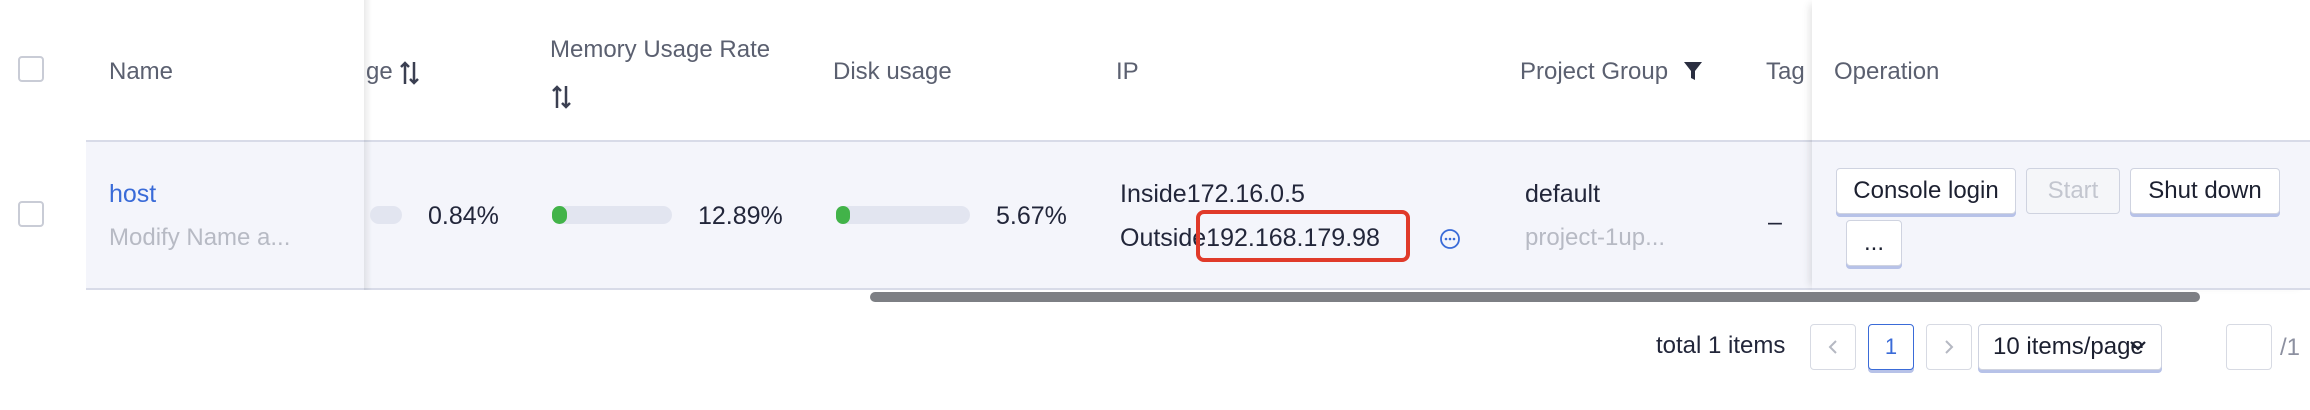 The width and height of the screenshot is (2310, 410). What do you see at coordinates (1785, 71) in the screenshot?
I see `column-header-tag: Tag` at bounding box center [1785, 71].